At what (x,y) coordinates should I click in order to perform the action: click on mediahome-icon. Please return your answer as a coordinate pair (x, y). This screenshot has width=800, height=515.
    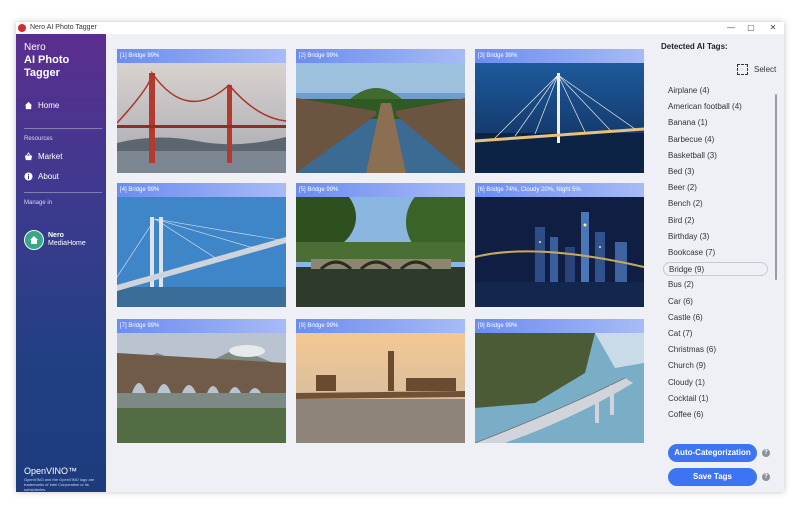
    Looking at the image, I should click on (34, 240).